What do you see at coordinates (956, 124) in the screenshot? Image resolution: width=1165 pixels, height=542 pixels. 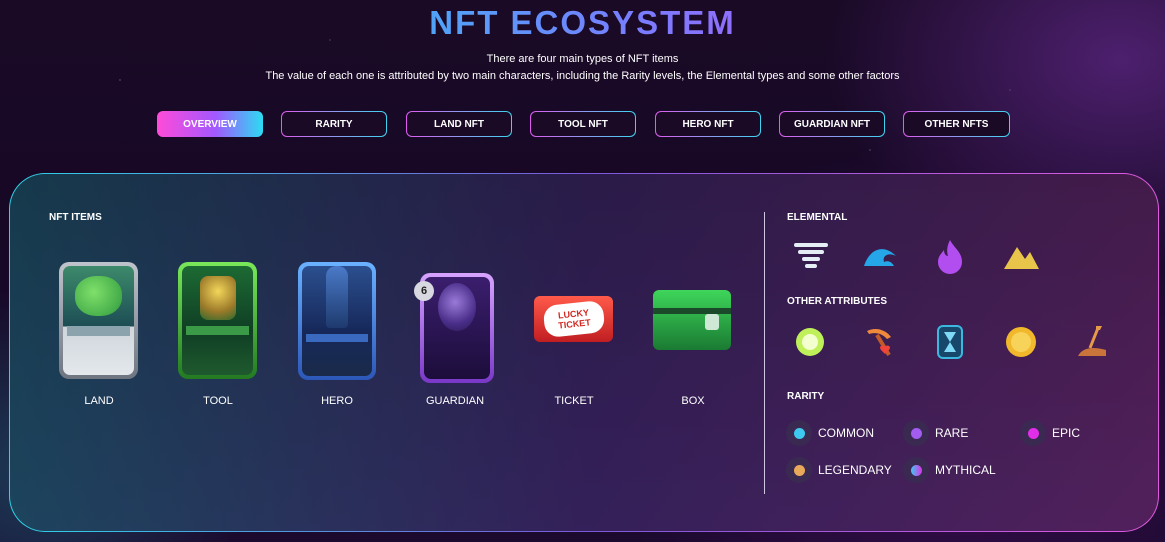 I see `tab-other-nfts: OTHER NFTS` at bounding box center [956, 124].